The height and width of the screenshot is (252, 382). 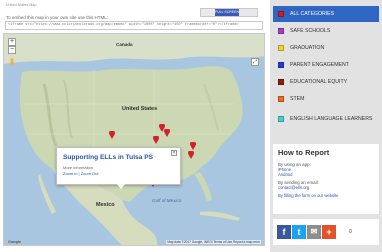 I want to click on popup-more-info: More information, so click(x=78, y=167).